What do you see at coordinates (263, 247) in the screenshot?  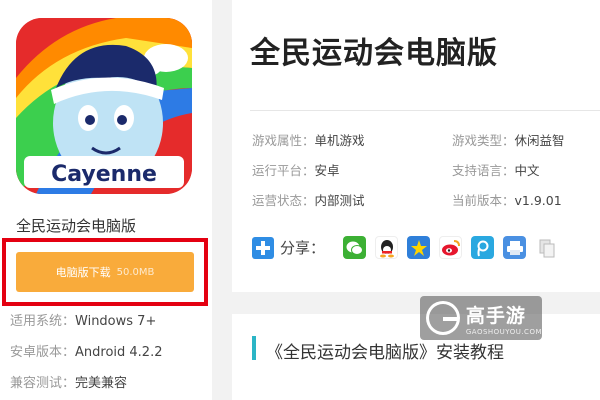 I see `share-plus-icon` at bounding box center [263, 247].